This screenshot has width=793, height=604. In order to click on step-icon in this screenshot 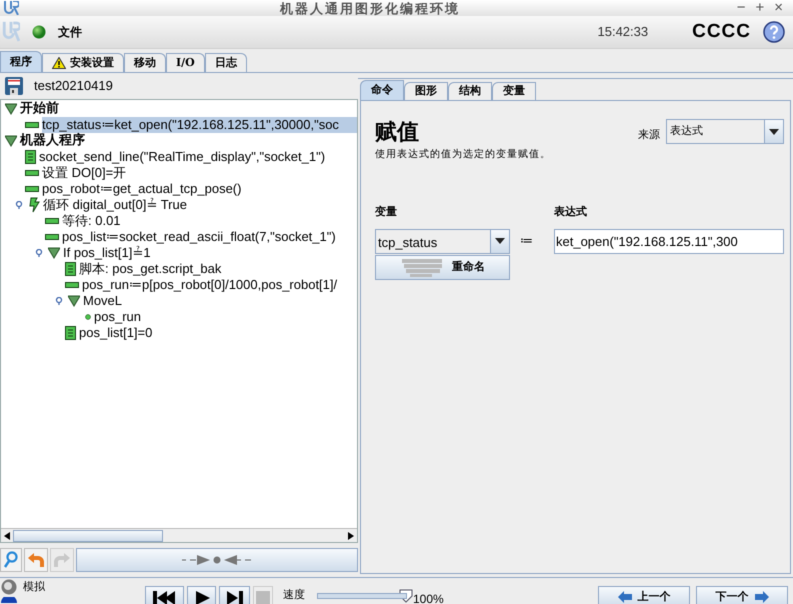, I will do `click(234, 597)`.